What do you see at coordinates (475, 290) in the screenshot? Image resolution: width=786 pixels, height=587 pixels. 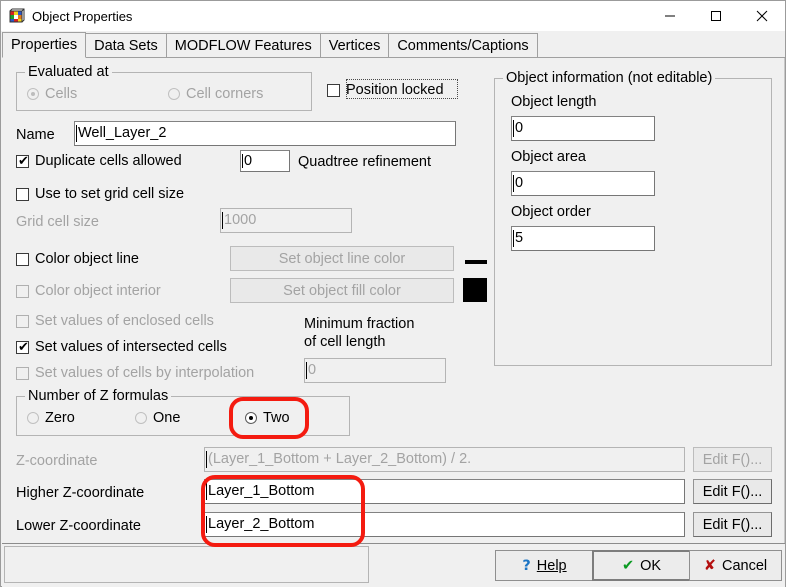 I see `fill-color-swatch` at bounding box center [475, 290].